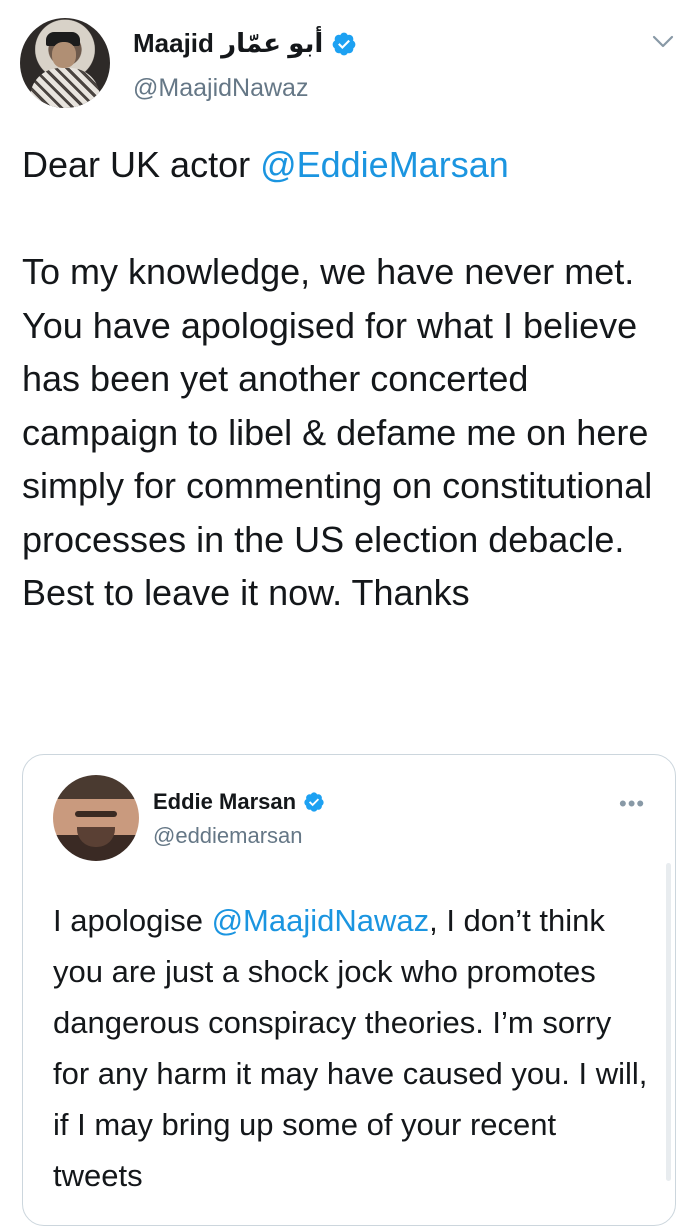 The width and height of the screenshot is (696, 1226). What do you see at coordinates (141, 164) in the screenshot?
I see `tweet-text-intro: Dear UK actor` at bounding box center [141, 164].